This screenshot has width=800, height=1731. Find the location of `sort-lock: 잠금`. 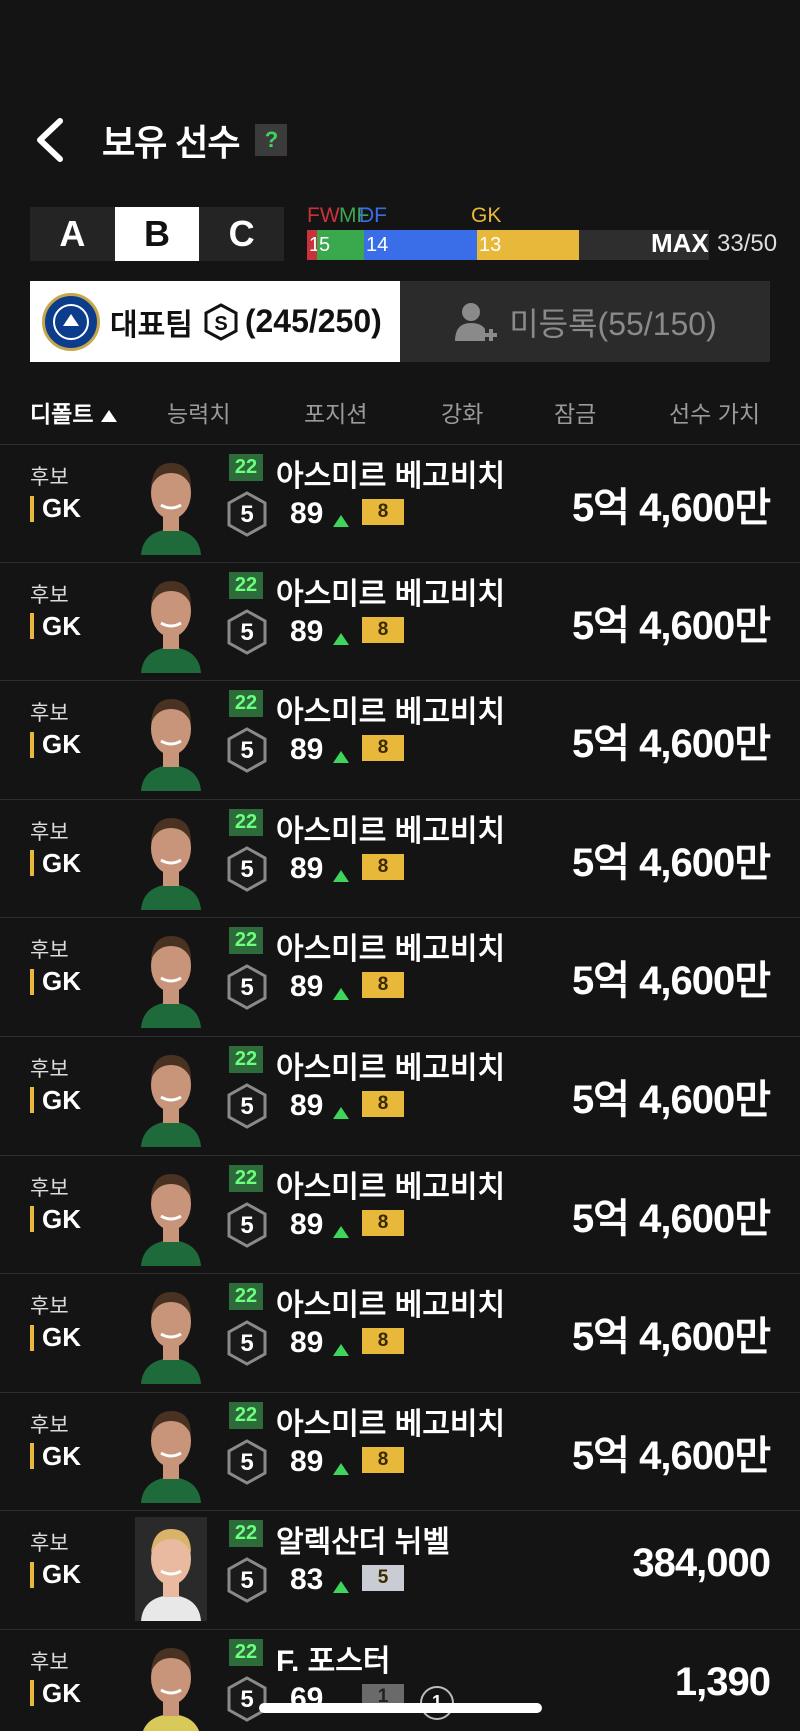

sort-lock: 잠금 is located at coordinates (575, 412).